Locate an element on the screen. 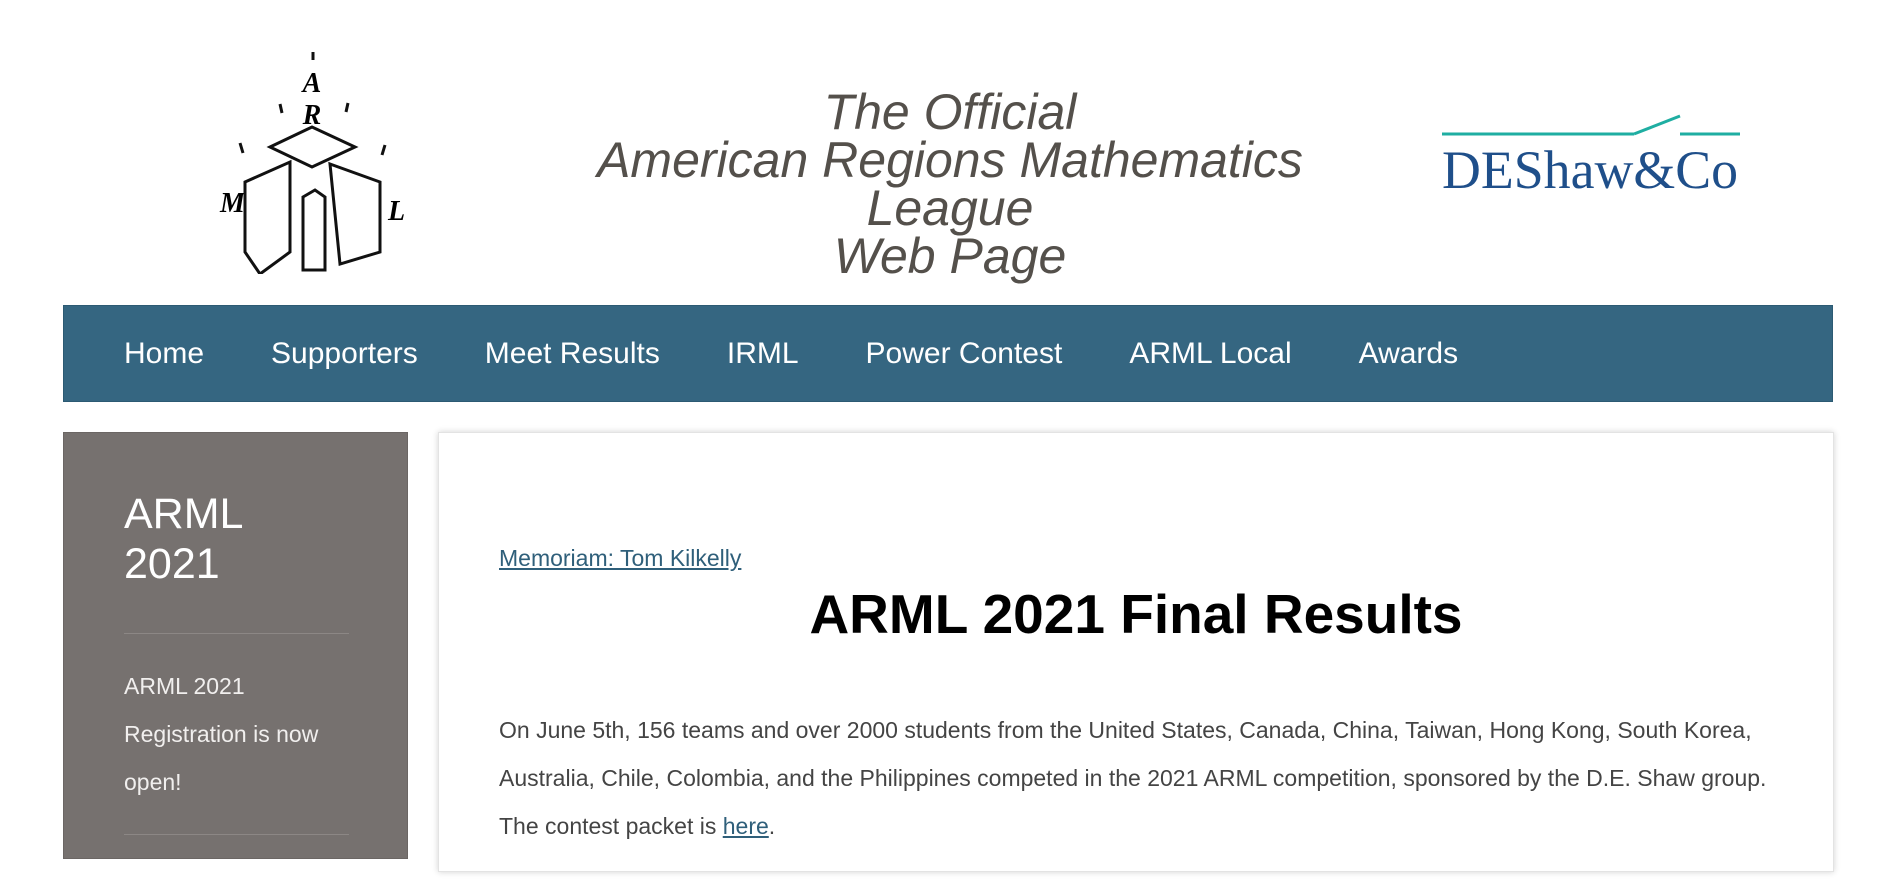  site-title-line-2: American Regions Mathematics League is located at coordinates (950, 184).